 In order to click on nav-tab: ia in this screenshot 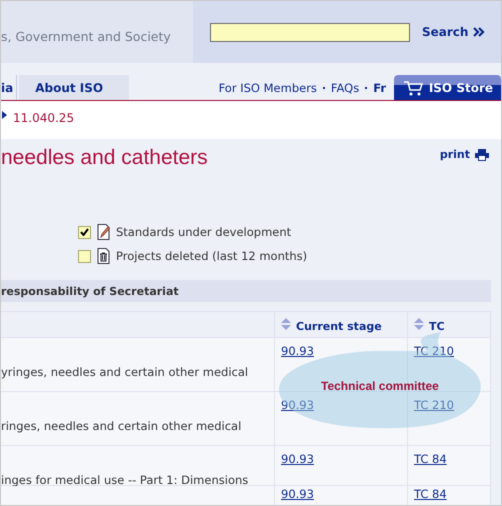, I will do `click(9, 87)`.